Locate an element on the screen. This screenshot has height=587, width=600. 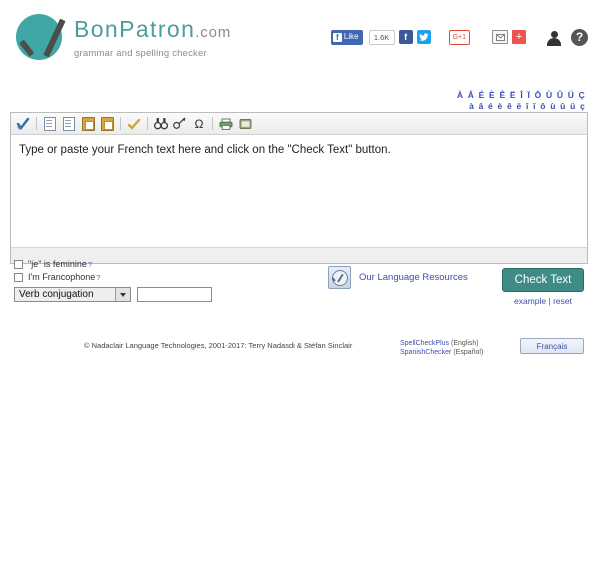
google-plus-icon: G+1 is located at coordinates (459, 37).